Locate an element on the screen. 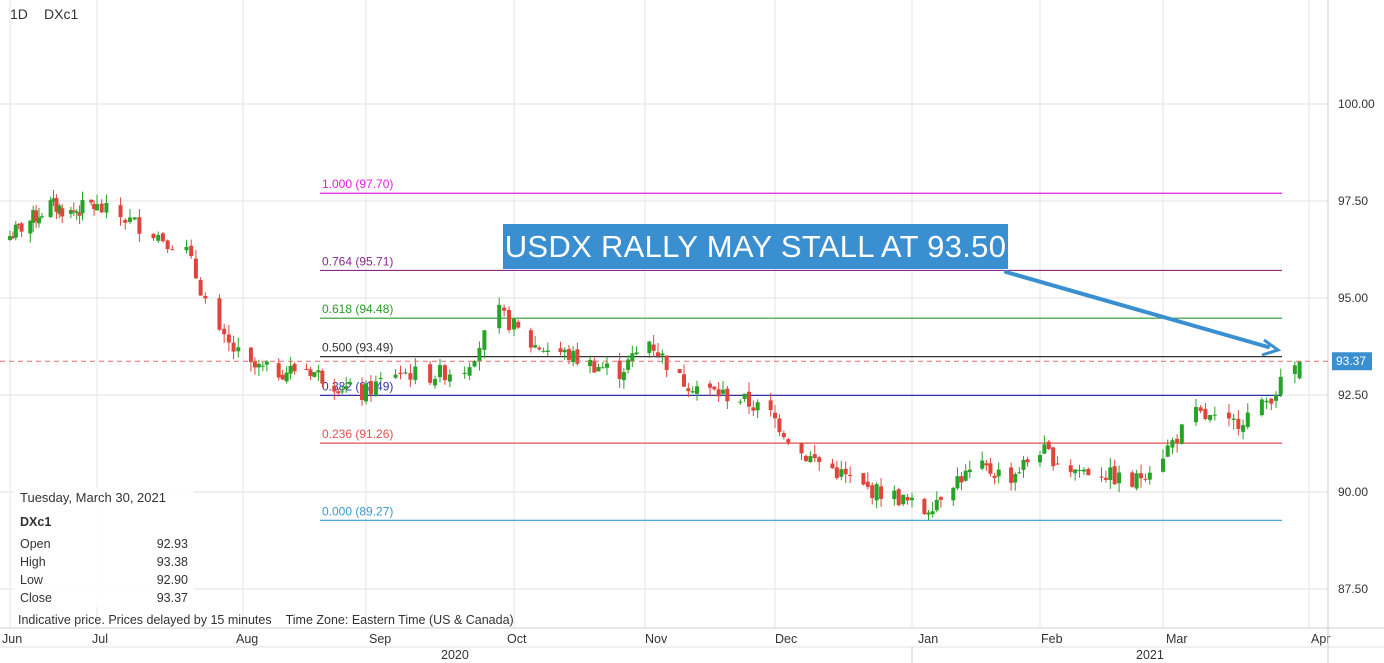  x-tick-label: Sep is located at coordinates (380, 639).